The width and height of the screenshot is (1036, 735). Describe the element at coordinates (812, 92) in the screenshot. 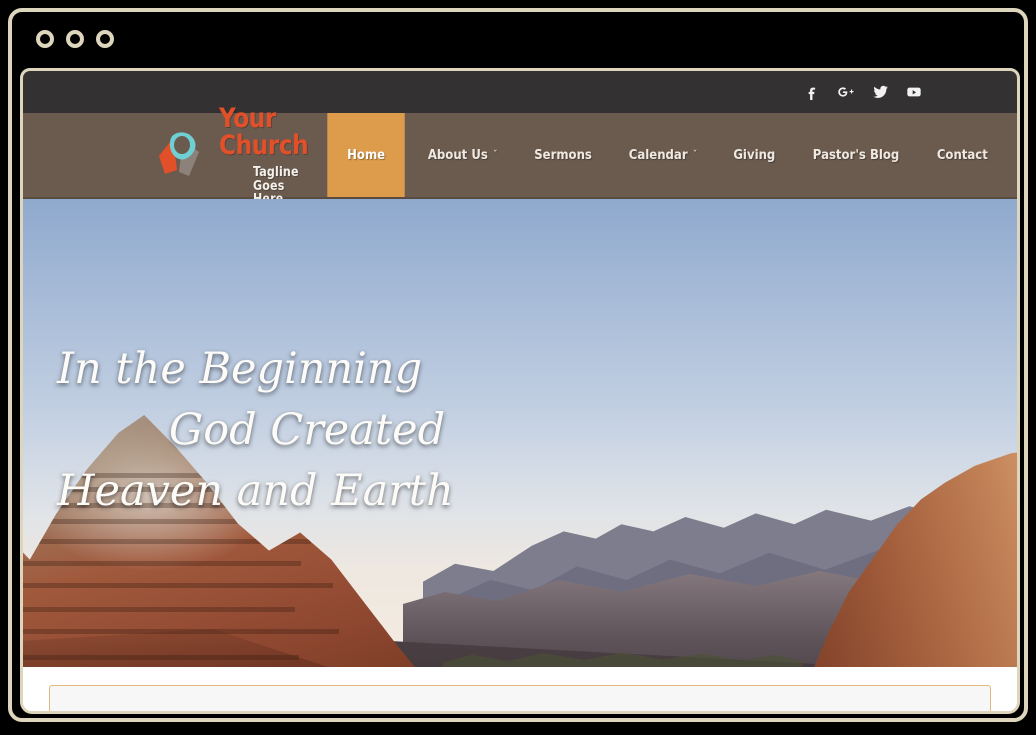

I see `facebook-icon` at that location.